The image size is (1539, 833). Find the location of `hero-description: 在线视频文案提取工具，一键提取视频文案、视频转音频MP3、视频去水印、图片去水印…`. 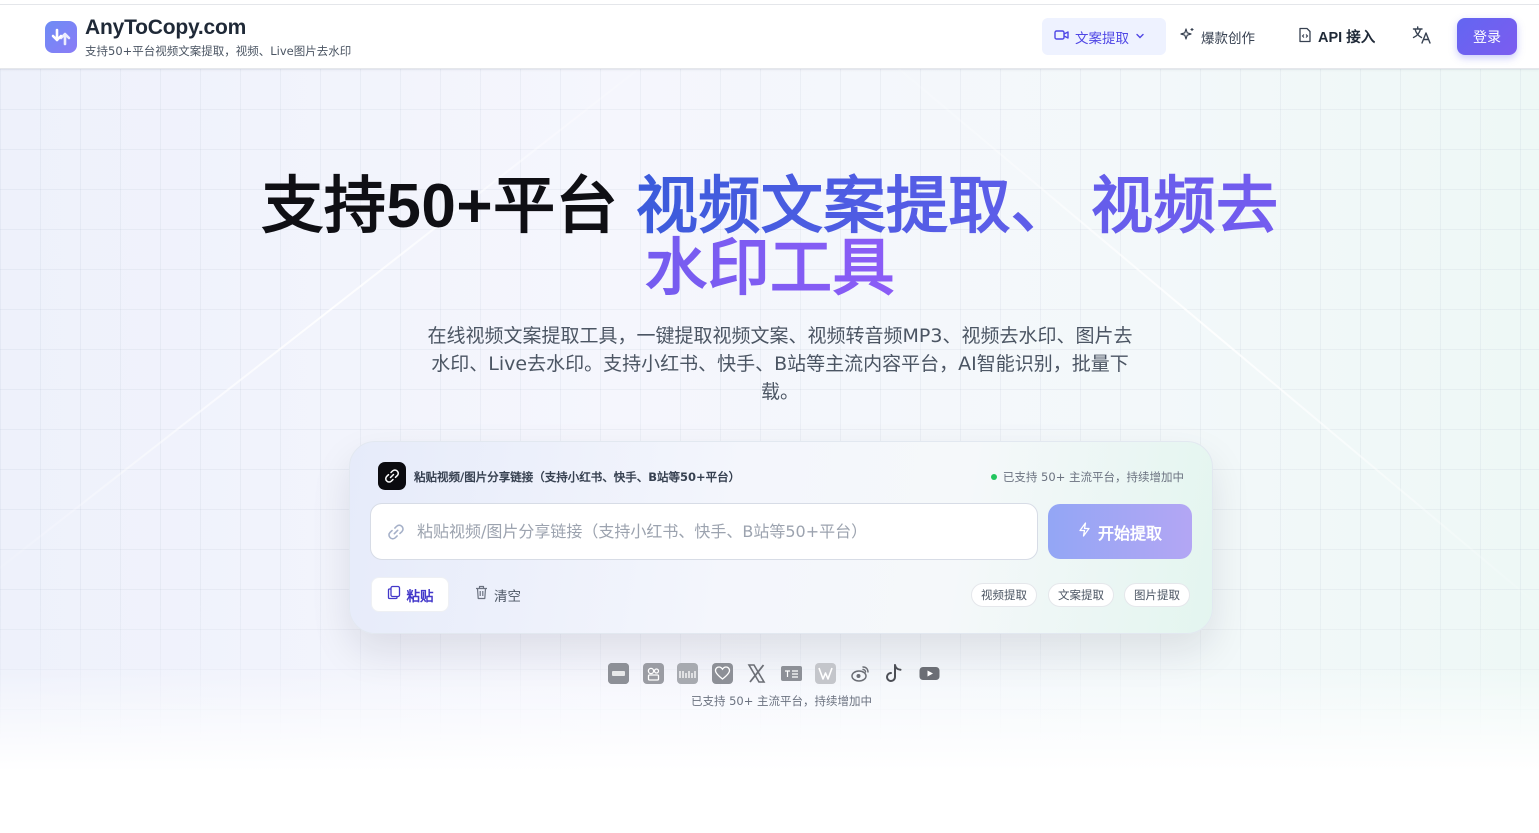

hero-description: 在线视频文案提取工具，一键提取视频文案、视频转音频MP3、视频去水印、图片去水印… is located at coordinates (780, 364).